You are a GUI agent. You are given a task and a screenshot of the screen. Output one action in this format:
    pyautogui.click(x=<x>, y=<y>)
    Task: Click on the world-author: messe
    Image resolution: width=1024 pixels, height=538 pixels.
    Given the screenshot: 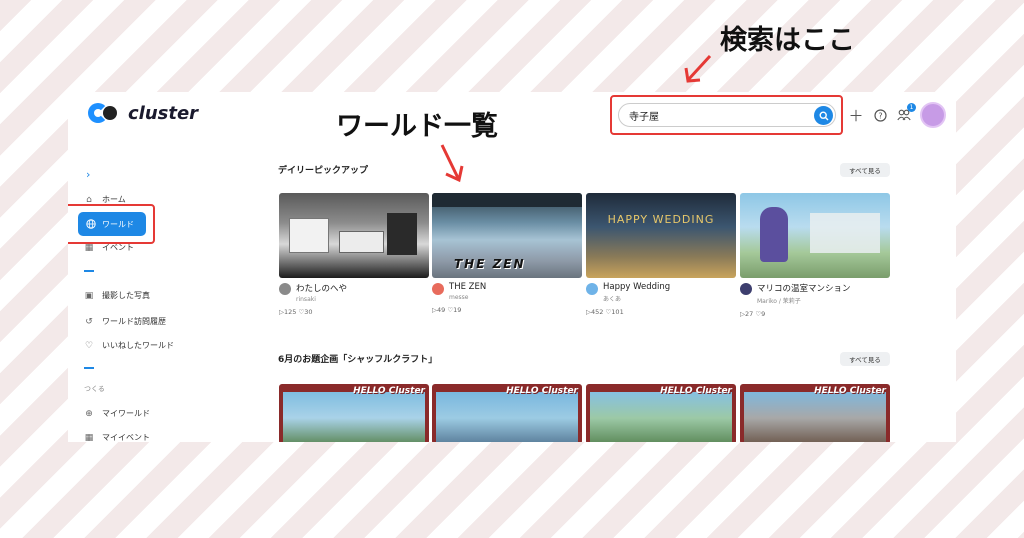 What is the action you would take?
    pyautogui.click(x=459, y=297)
    